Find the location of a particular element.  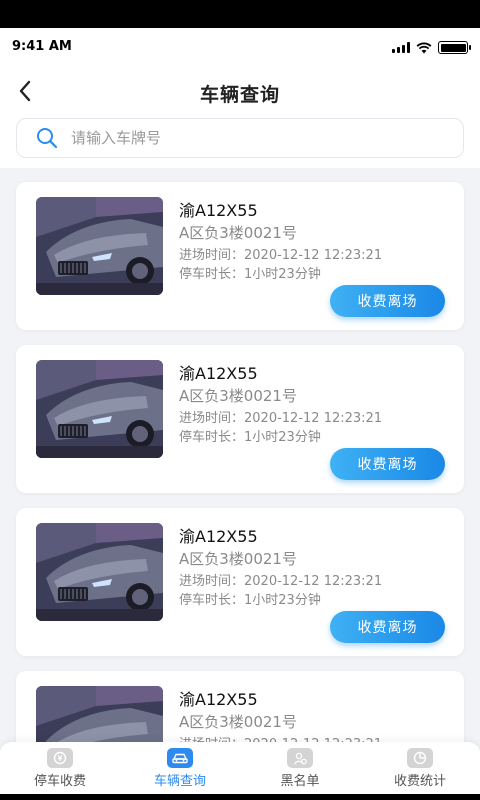

status-time: 9:41 AM is located at coordinates (42, 46).